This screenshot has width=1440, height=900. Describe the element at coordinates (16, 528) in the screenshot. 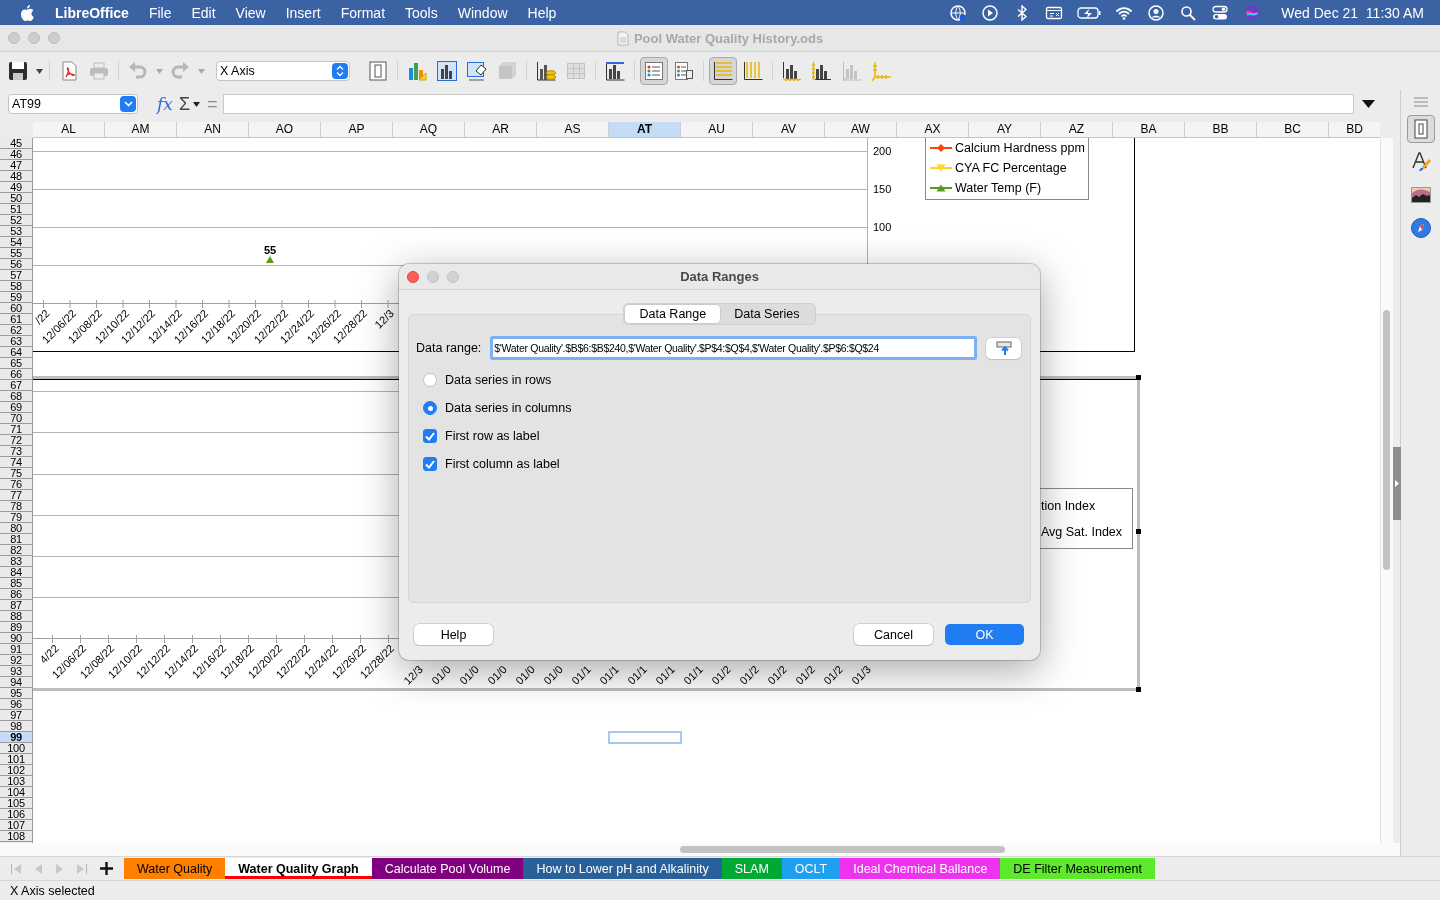

I see `row-header: 80` at that location.